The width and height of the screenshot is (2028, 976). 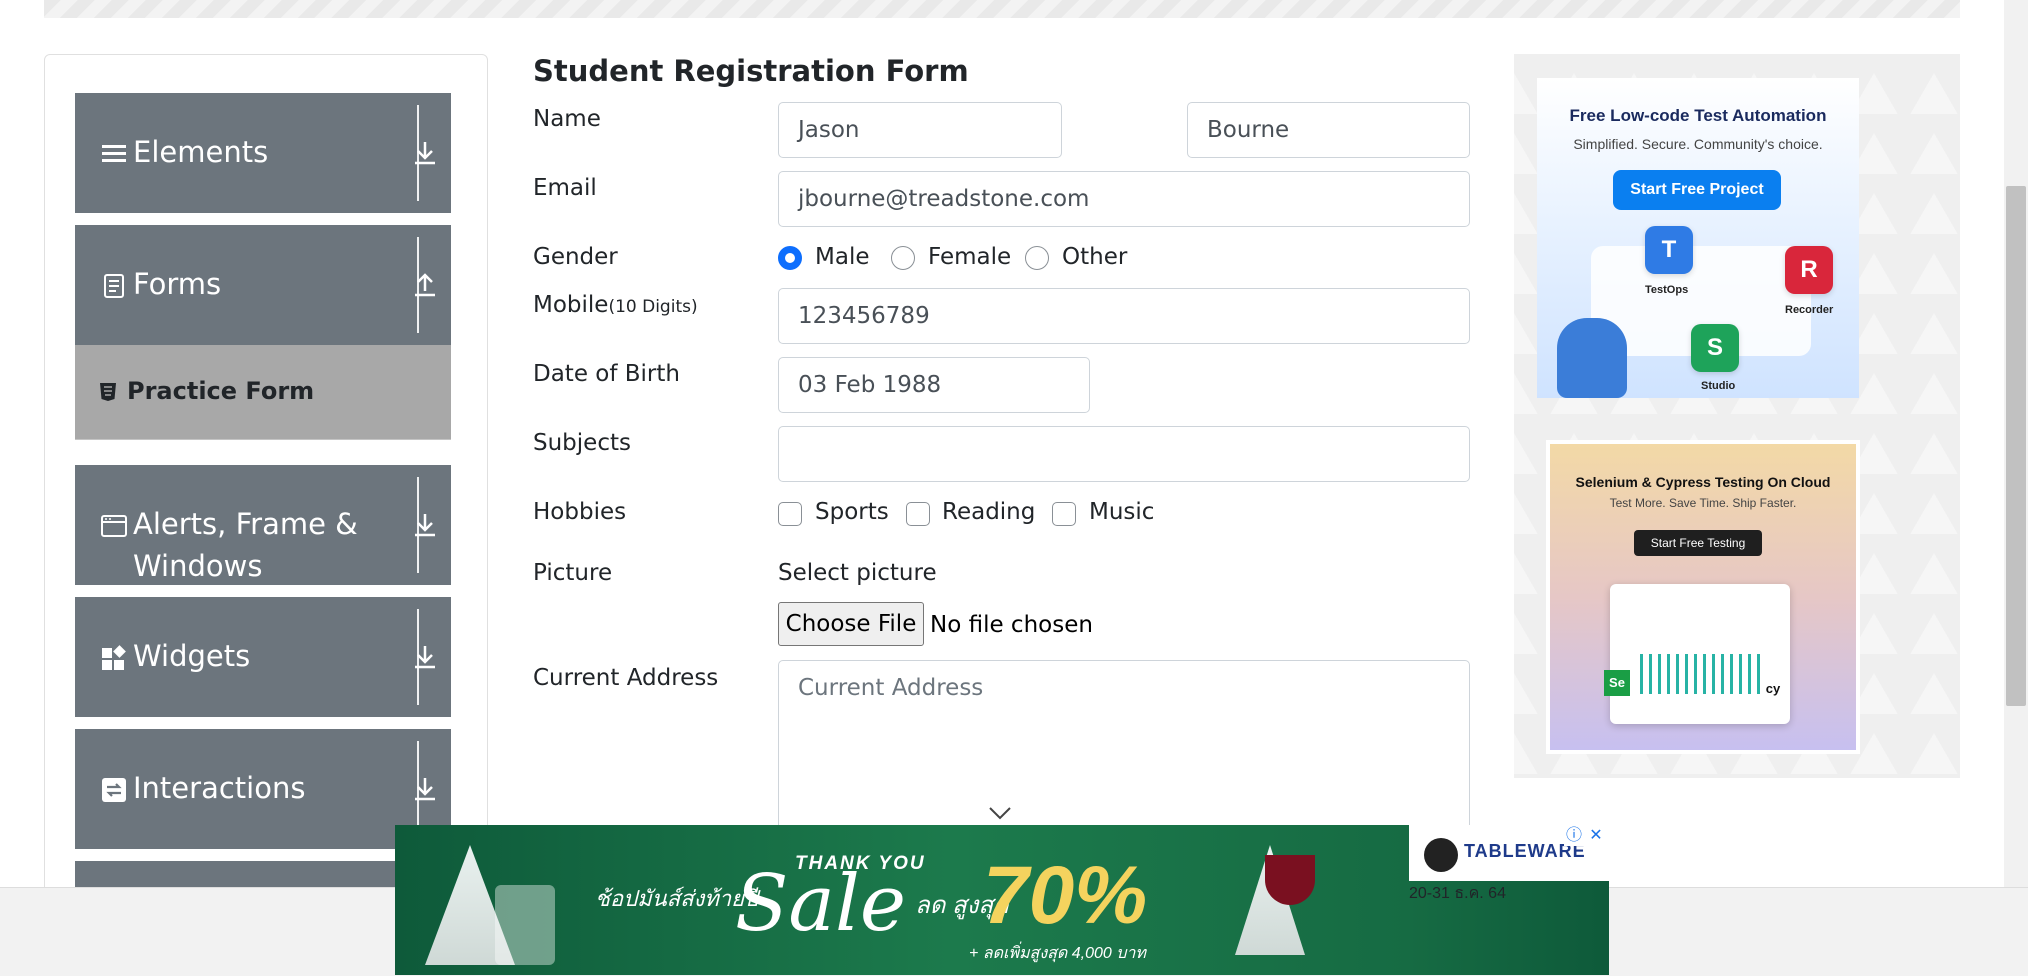 What do you see at coordinates (573, 573) in the screenshot?
I see `picture-label: Picture` at bounding box center [573, 573].